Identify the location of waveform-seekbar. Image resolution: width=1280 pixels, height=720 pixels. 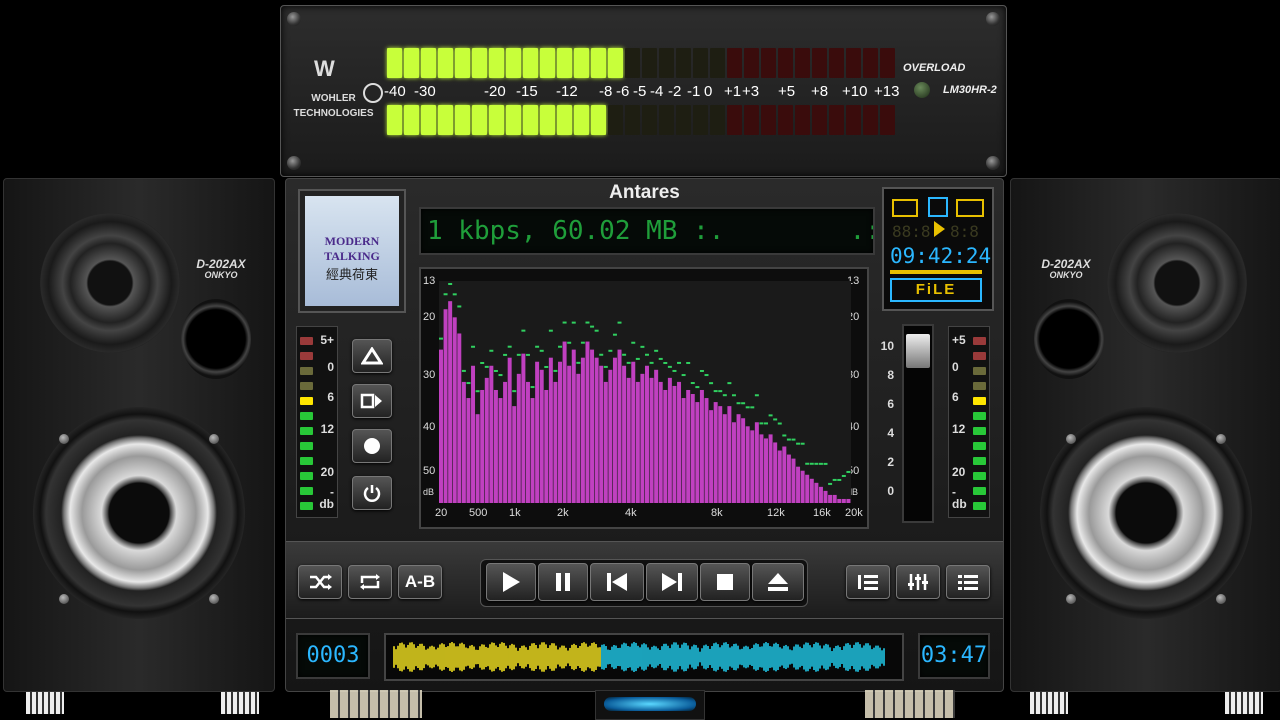
(644, 657).